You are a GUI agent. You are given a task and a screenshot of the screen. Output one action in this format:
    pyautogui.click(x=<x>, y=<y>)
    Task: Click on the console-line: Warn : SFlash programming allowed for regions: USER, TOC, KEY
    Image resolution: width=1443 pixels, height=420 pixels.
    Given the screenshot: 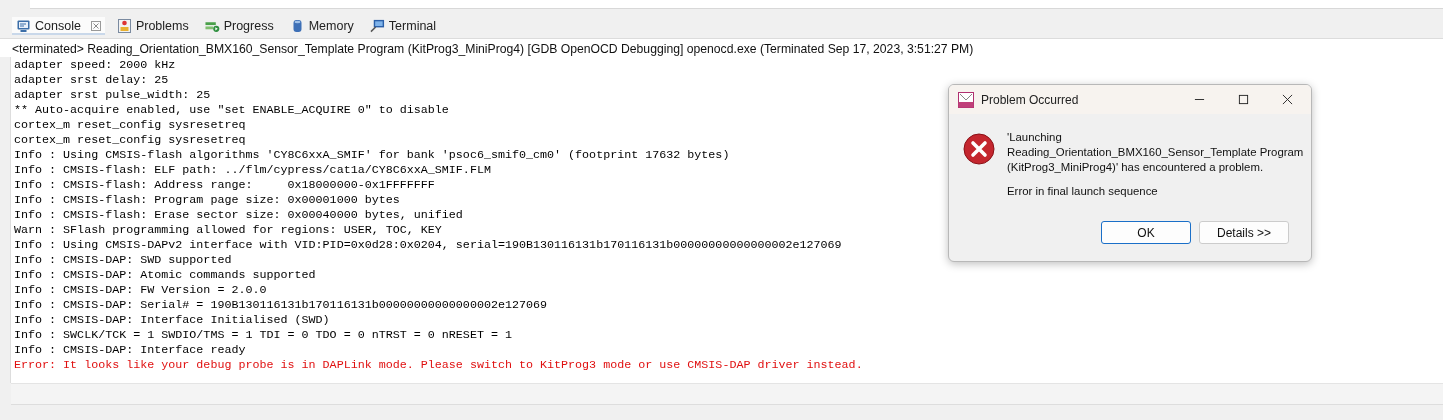 What is the action you would take?
    pyautogui.click(x=228, y=230)
    